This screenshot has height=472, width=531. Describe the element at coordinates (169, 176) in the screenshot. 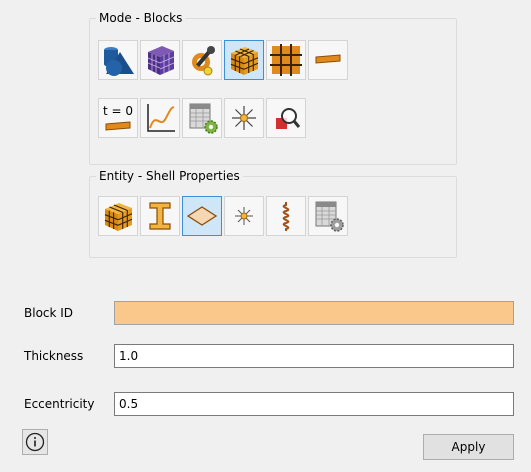

I see `entity-shell-properties-title: Entity - Shell Properties` at that location.